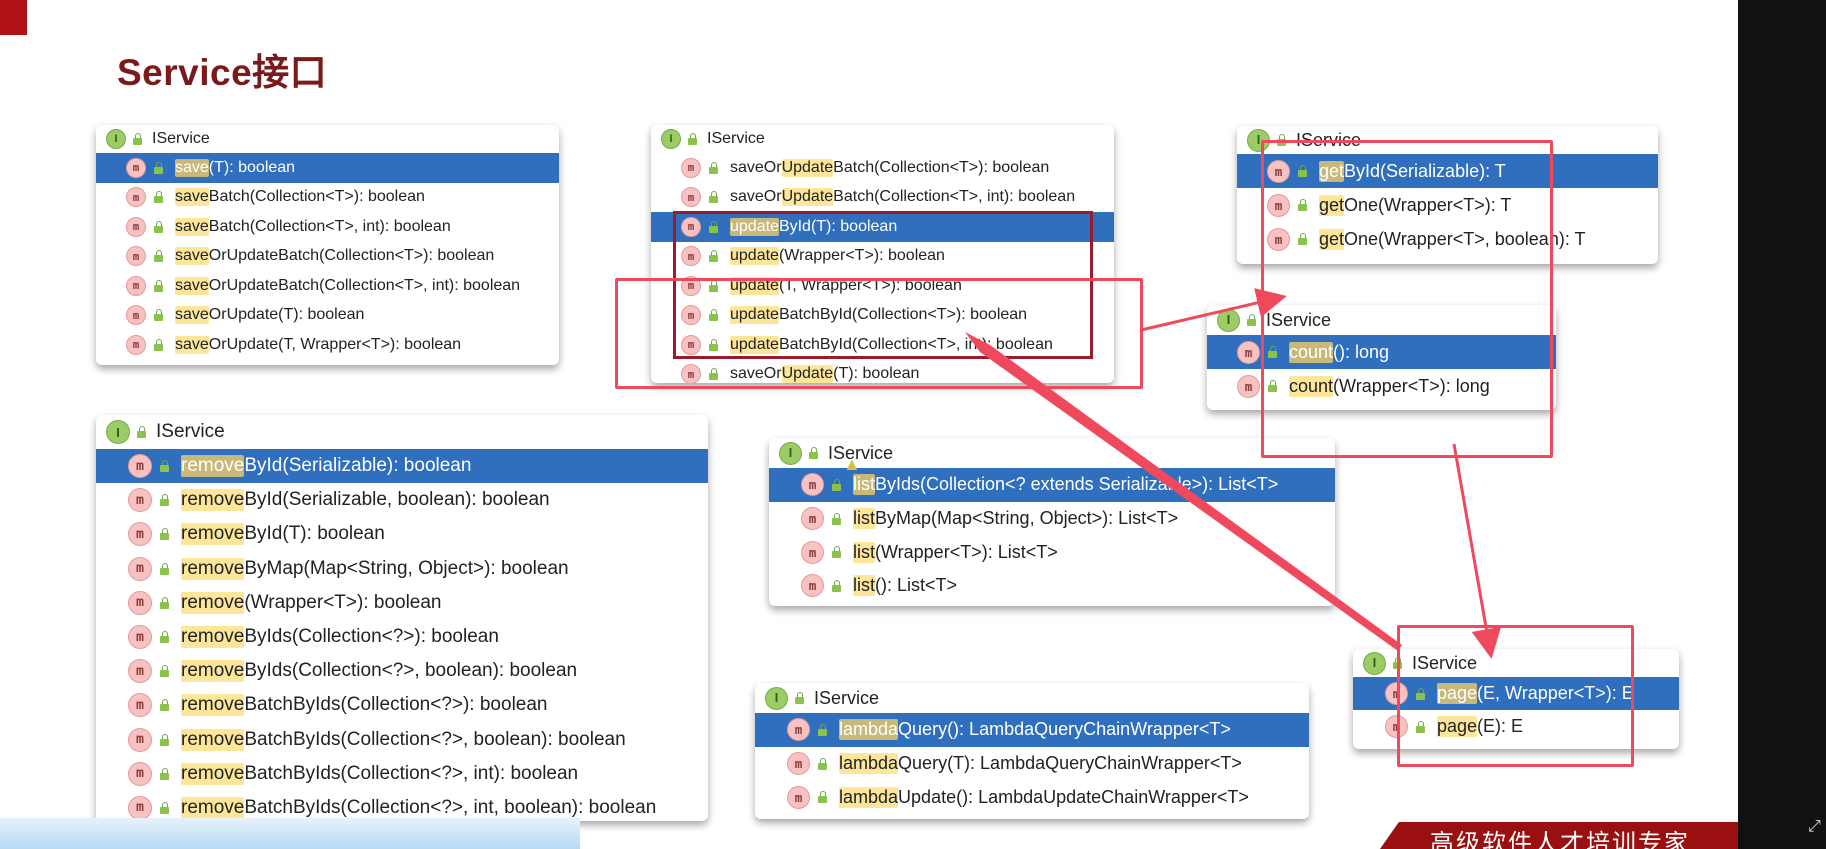  I want to click on arrow-to-update, so click(1183, 491).